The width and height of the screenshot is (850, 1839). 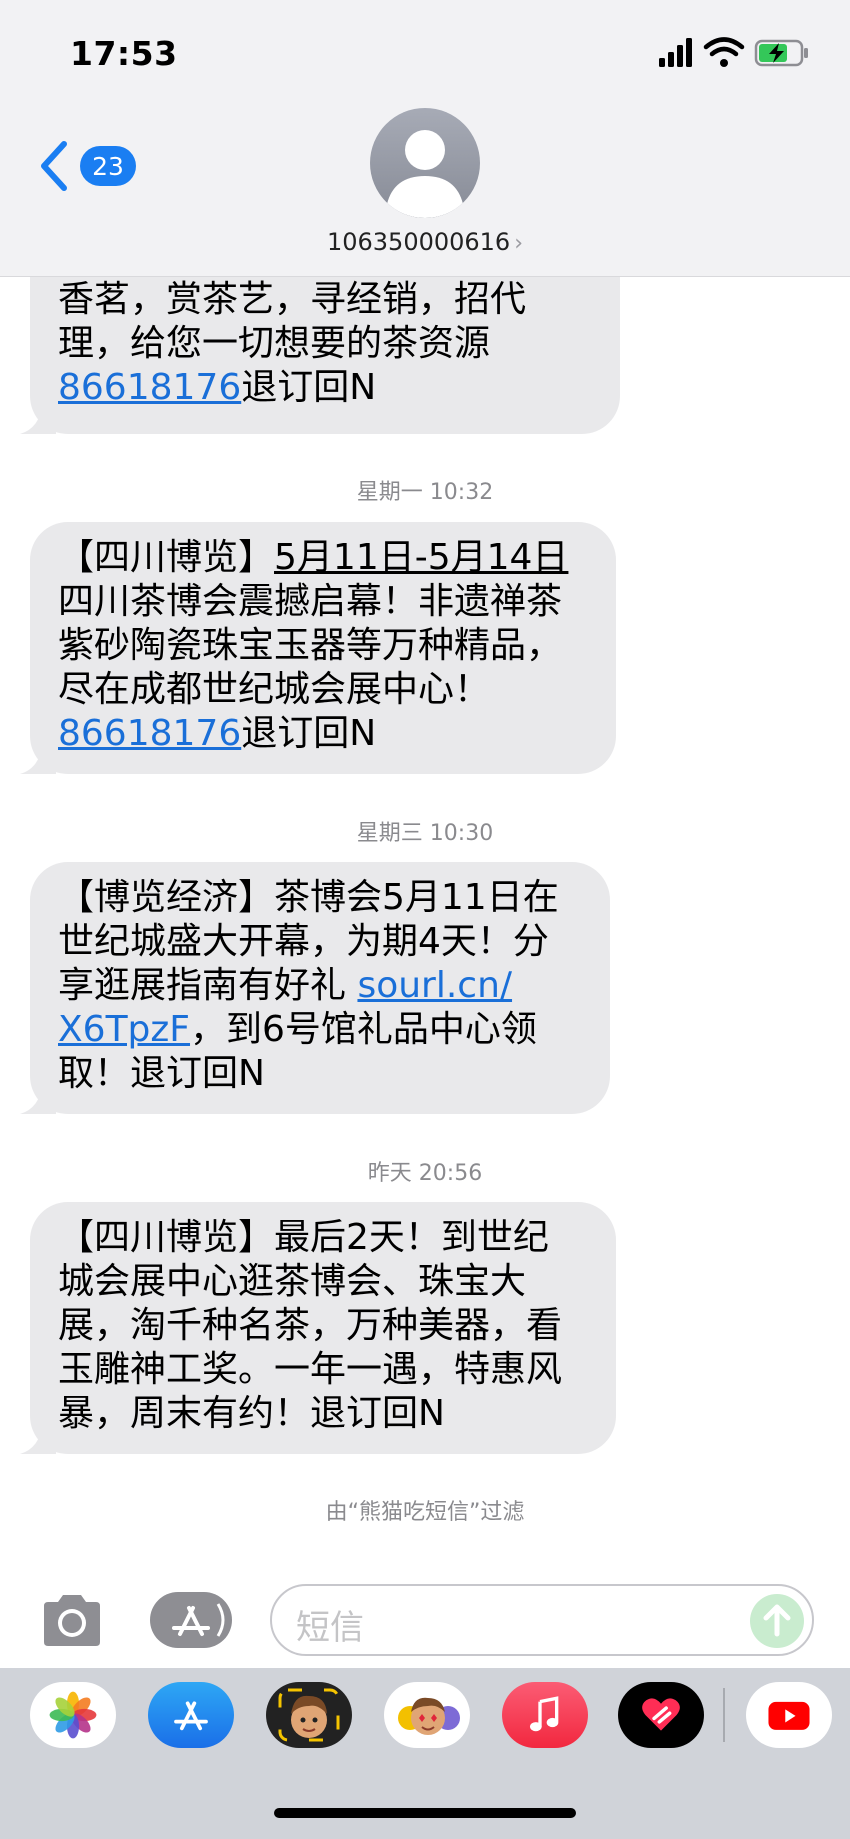 What do you see at coordinates (789, 1715) in the screenshot?
I see `youtube-icon` at bounding box center [789, 1715].